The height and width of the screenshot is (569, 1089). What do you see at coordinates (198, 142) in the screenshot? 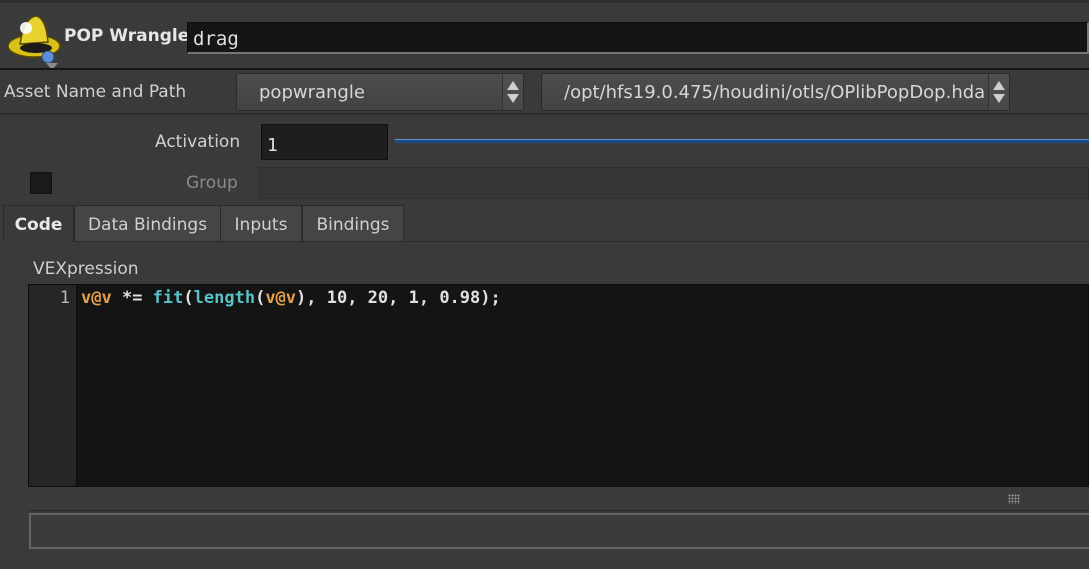
I see `activation-label: Activation` at bounding box center [198, 142].